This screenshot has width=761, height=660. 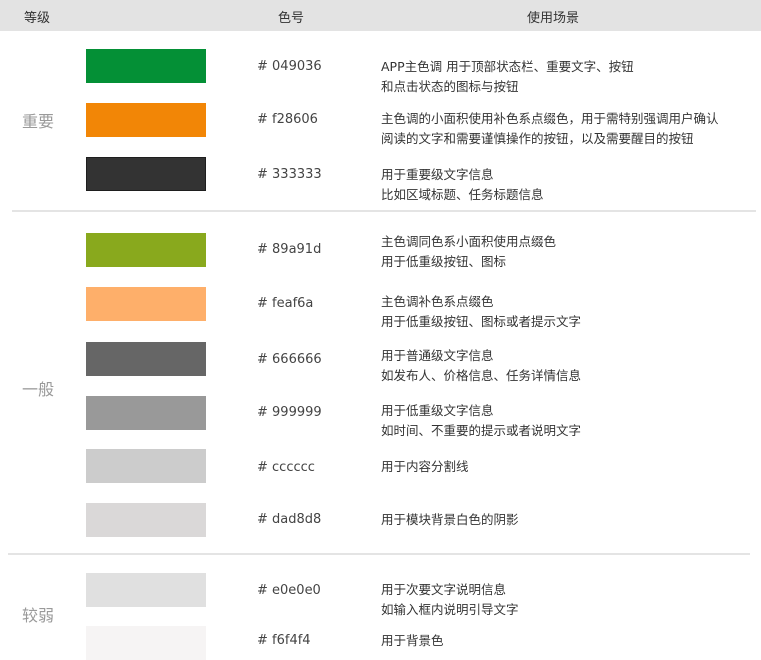 I want to click on color-code: # 333333, so click(x=289, y=174).